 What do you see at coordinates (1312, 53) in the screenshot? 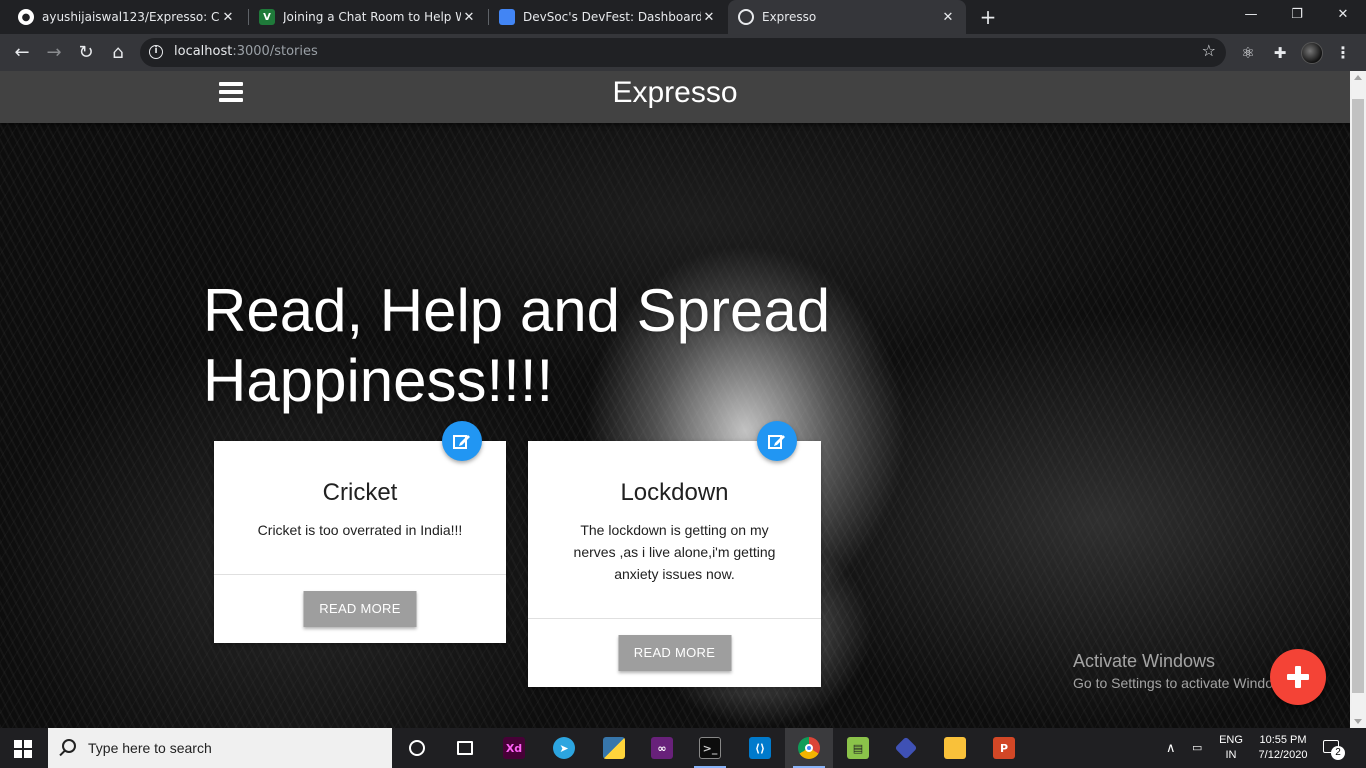
I see `profile-avatar` at bounding box center [1312, 53].